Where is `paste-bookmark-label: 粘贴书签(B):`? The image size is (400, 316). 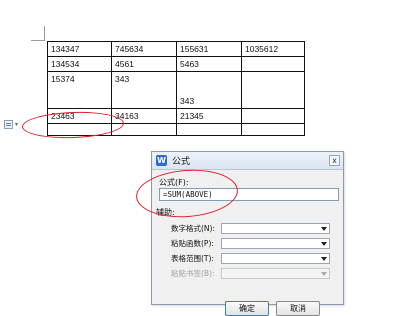 paste-bookmark-label: 粘贴书签(B): is located at coordinates (193, 273).